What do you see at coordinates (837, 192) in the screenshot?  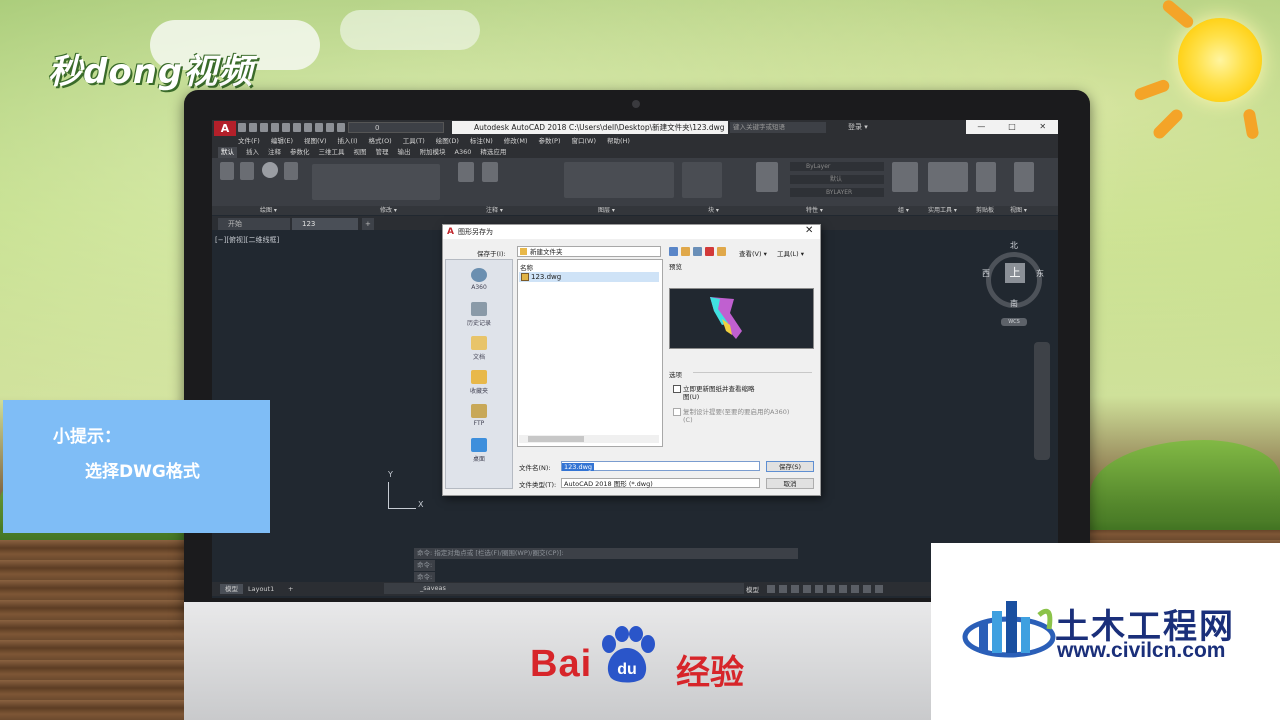 I see `prop-bylayer-3: BYLAYER` at bounding box center [837, 192].